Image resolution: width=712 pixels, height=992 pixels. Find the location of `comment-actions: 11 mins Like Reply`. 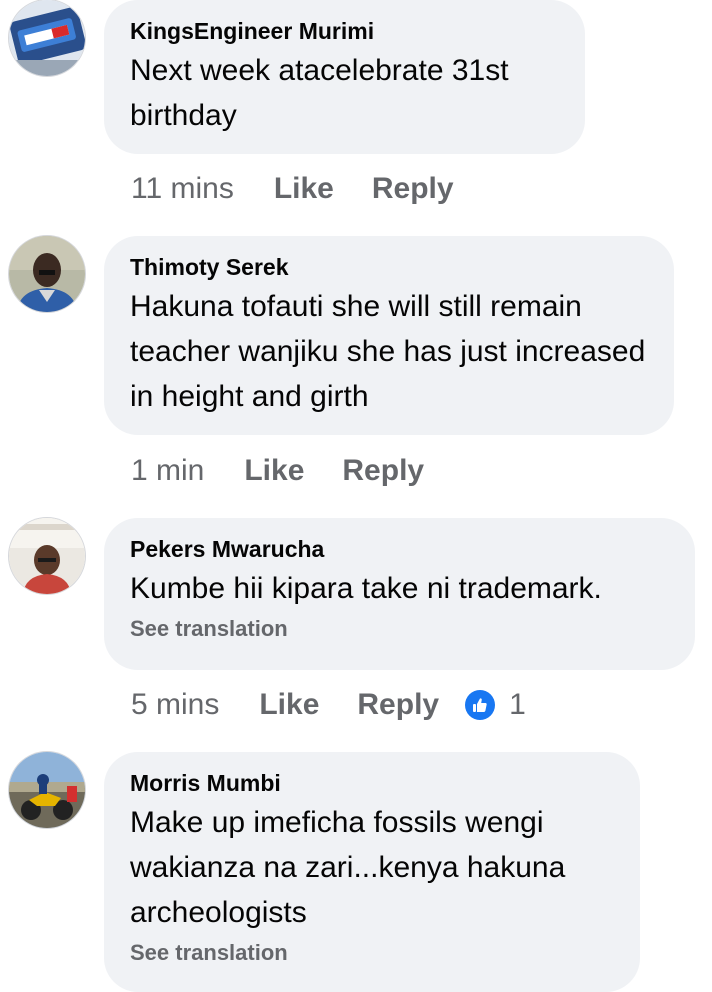

comment-actions: 11 mins Like Reply is located at coordinates (311, 189).